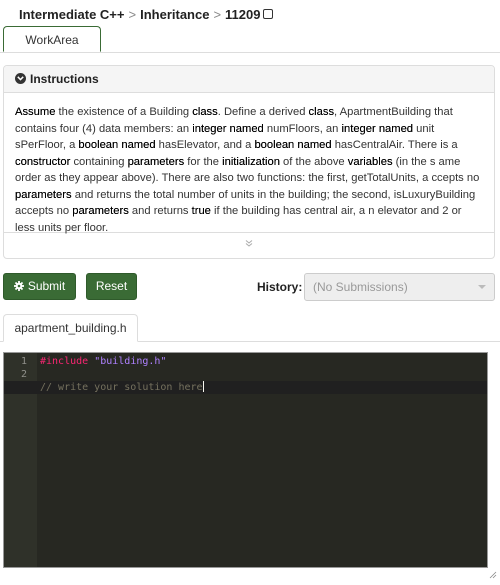 The width and height of the screenshot is (500, 585). I want to click on expand-instructions-button, so click(249, 244).